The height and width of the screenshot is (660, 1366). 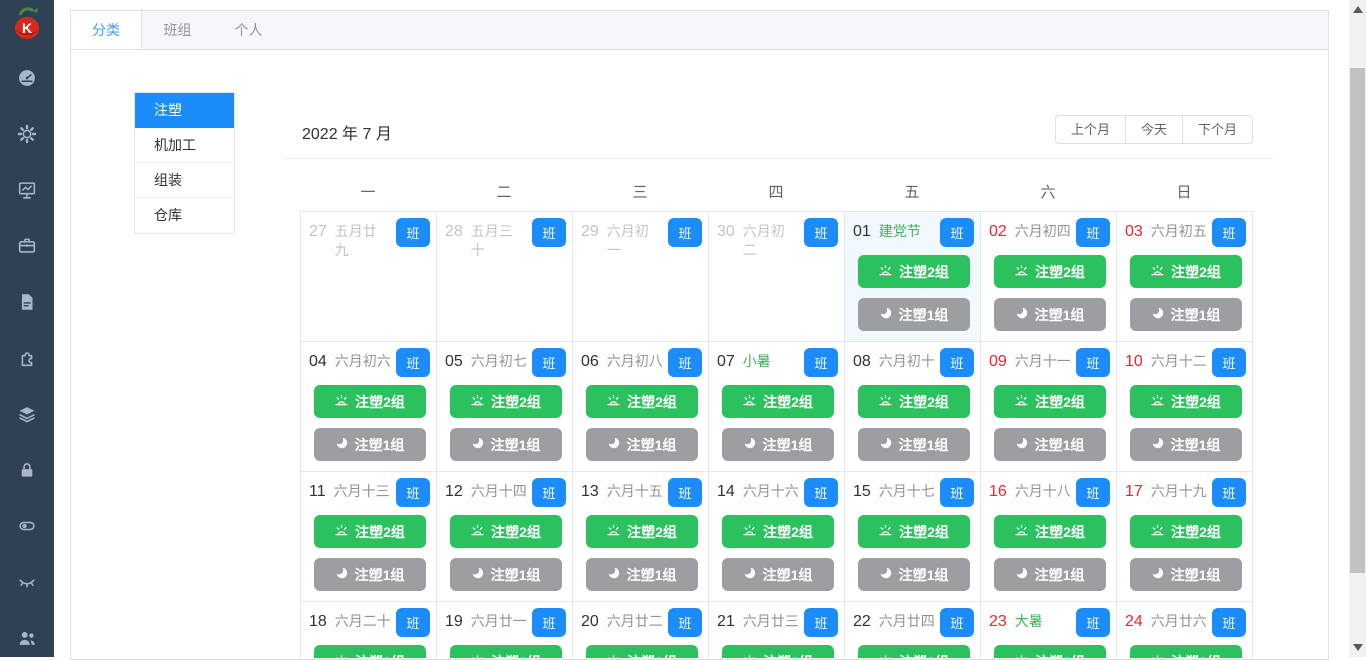 I want to click on day-cell-11: 11 六月十三班注塑2组 注塑1组, so click(x=369, y=537).